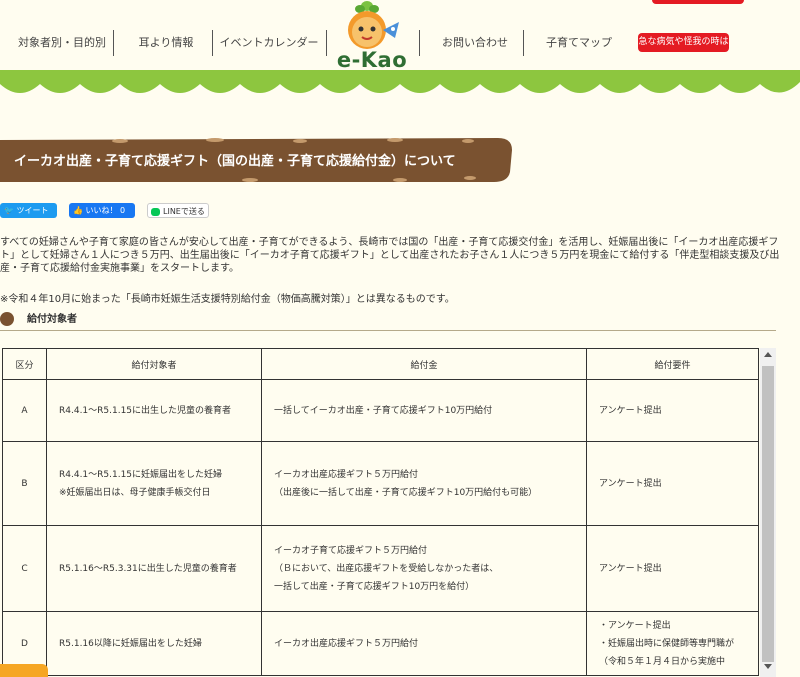 The width and height of the screenshot is (800, 677). Describe the element at coordinates (154, 643) in the screenshot. I see `row-target: R5.1.16以降に妊娠届出をした妊婦` at that location.